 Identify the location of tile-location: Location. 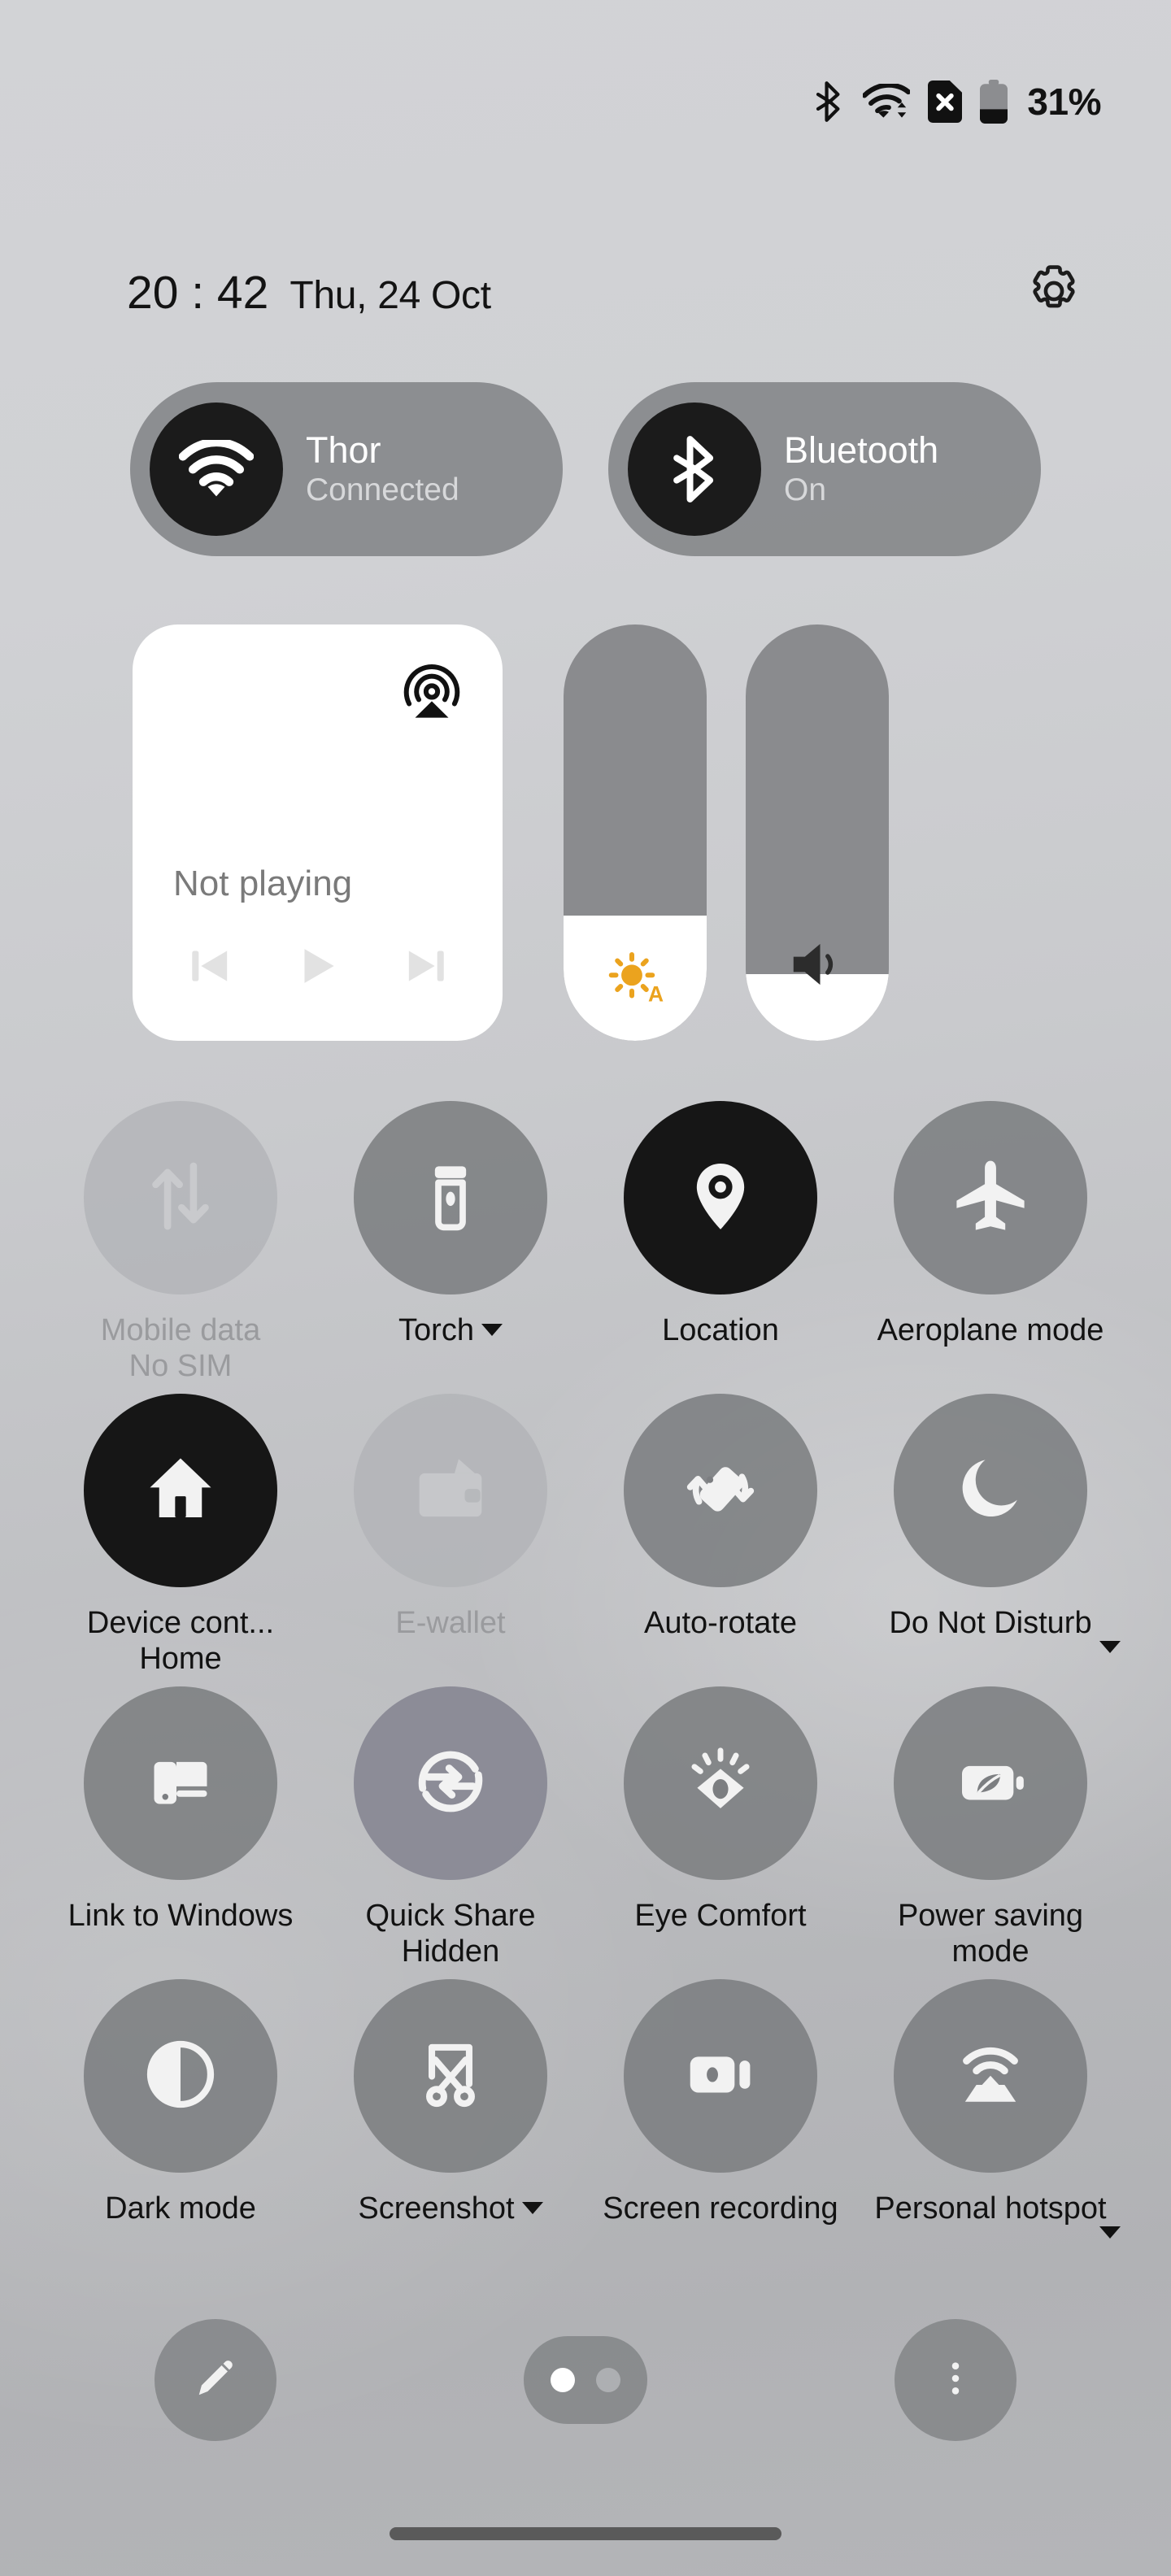
(721, 1243).